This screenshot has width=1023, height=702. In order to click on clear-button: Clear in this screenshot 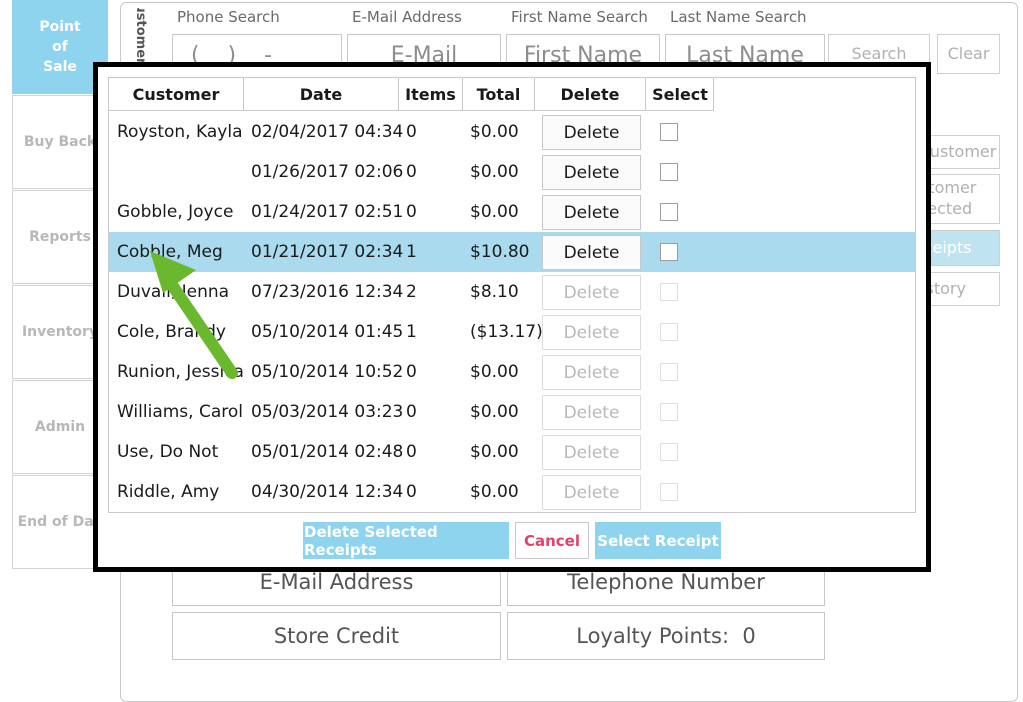, I will do `click(968, 54)`.